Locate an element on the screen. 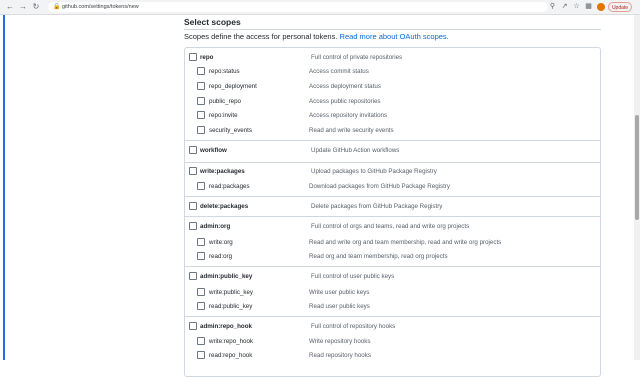 The width and height of the screenshot is (640, 377). scope-name: repo is located at coordinates (207, 57).